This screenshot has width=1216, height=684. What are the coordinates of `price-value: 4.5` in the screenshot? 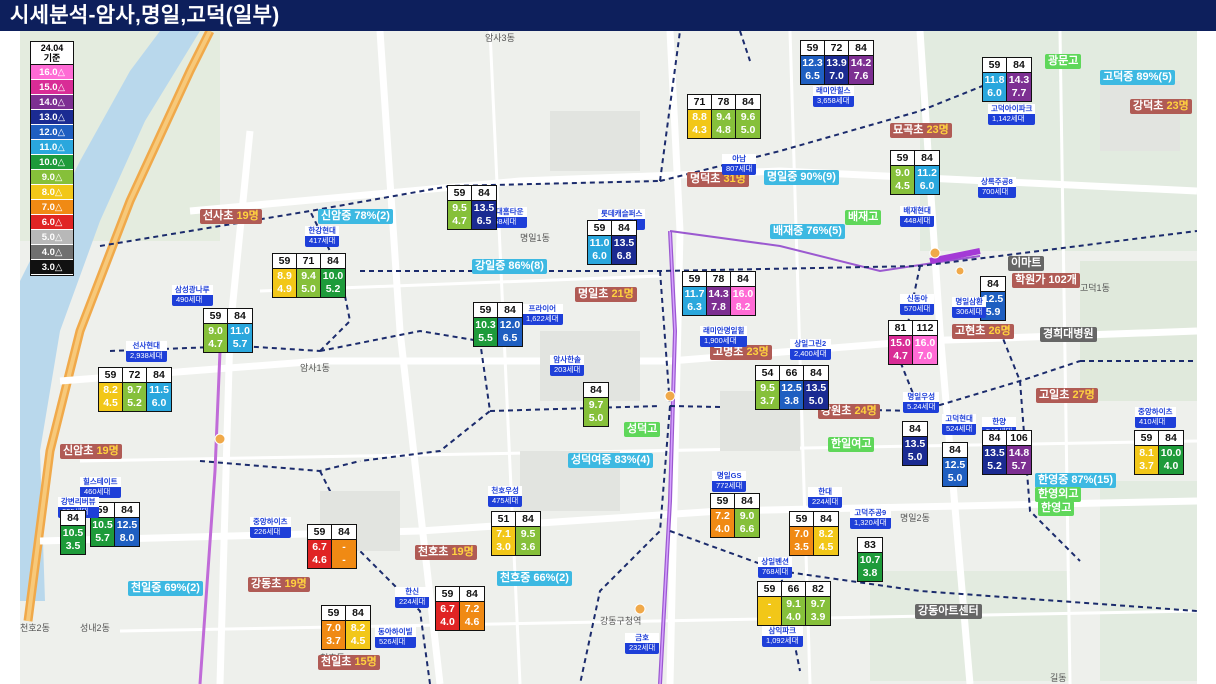 It's located at (358, 641).